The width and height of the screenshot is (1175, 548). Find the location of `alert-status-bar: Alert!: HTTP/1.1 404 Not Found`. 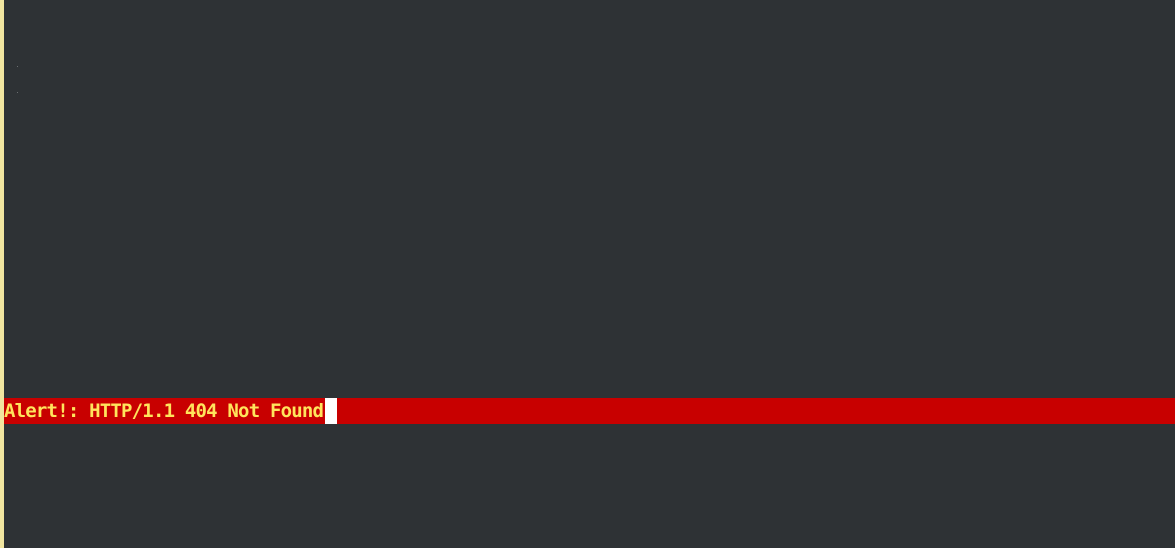

alert-status-bar: Alert!: HTTP/1.1 404 Not Found is located at coordinates (589, 411).